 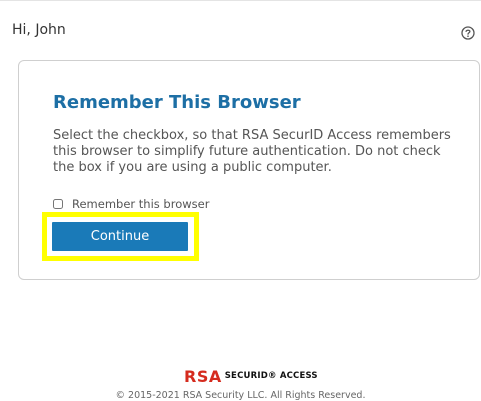 I want to click on remember-browser-label: Remember this browser, so click(x=141, y=204).